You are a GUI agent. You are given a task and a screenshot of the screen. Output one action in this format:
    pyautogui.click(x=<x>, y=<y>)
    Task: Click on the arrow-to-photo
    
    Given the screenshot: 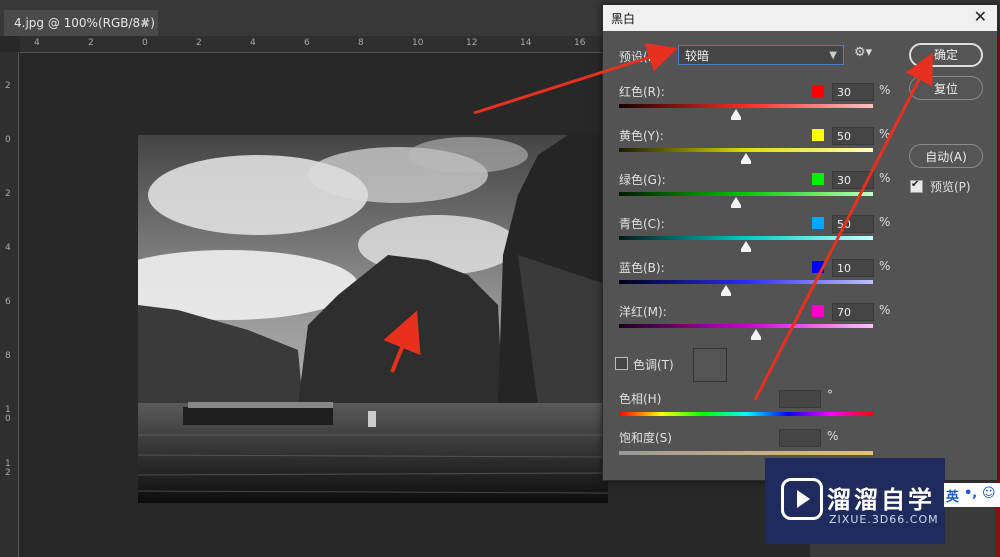 What is the action you would take?
    pyautogui.click(x=402, y=341)
    